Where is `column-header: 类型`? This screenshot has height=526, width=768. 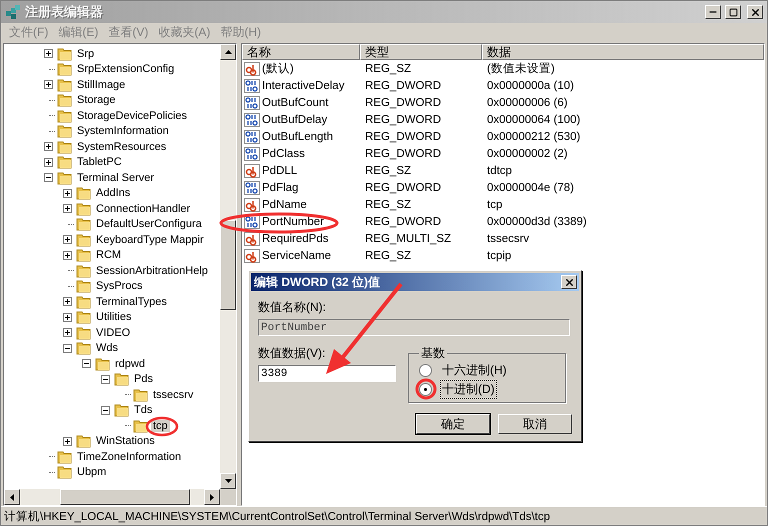 column-header: 类型 is located at coordinates (421, 52).